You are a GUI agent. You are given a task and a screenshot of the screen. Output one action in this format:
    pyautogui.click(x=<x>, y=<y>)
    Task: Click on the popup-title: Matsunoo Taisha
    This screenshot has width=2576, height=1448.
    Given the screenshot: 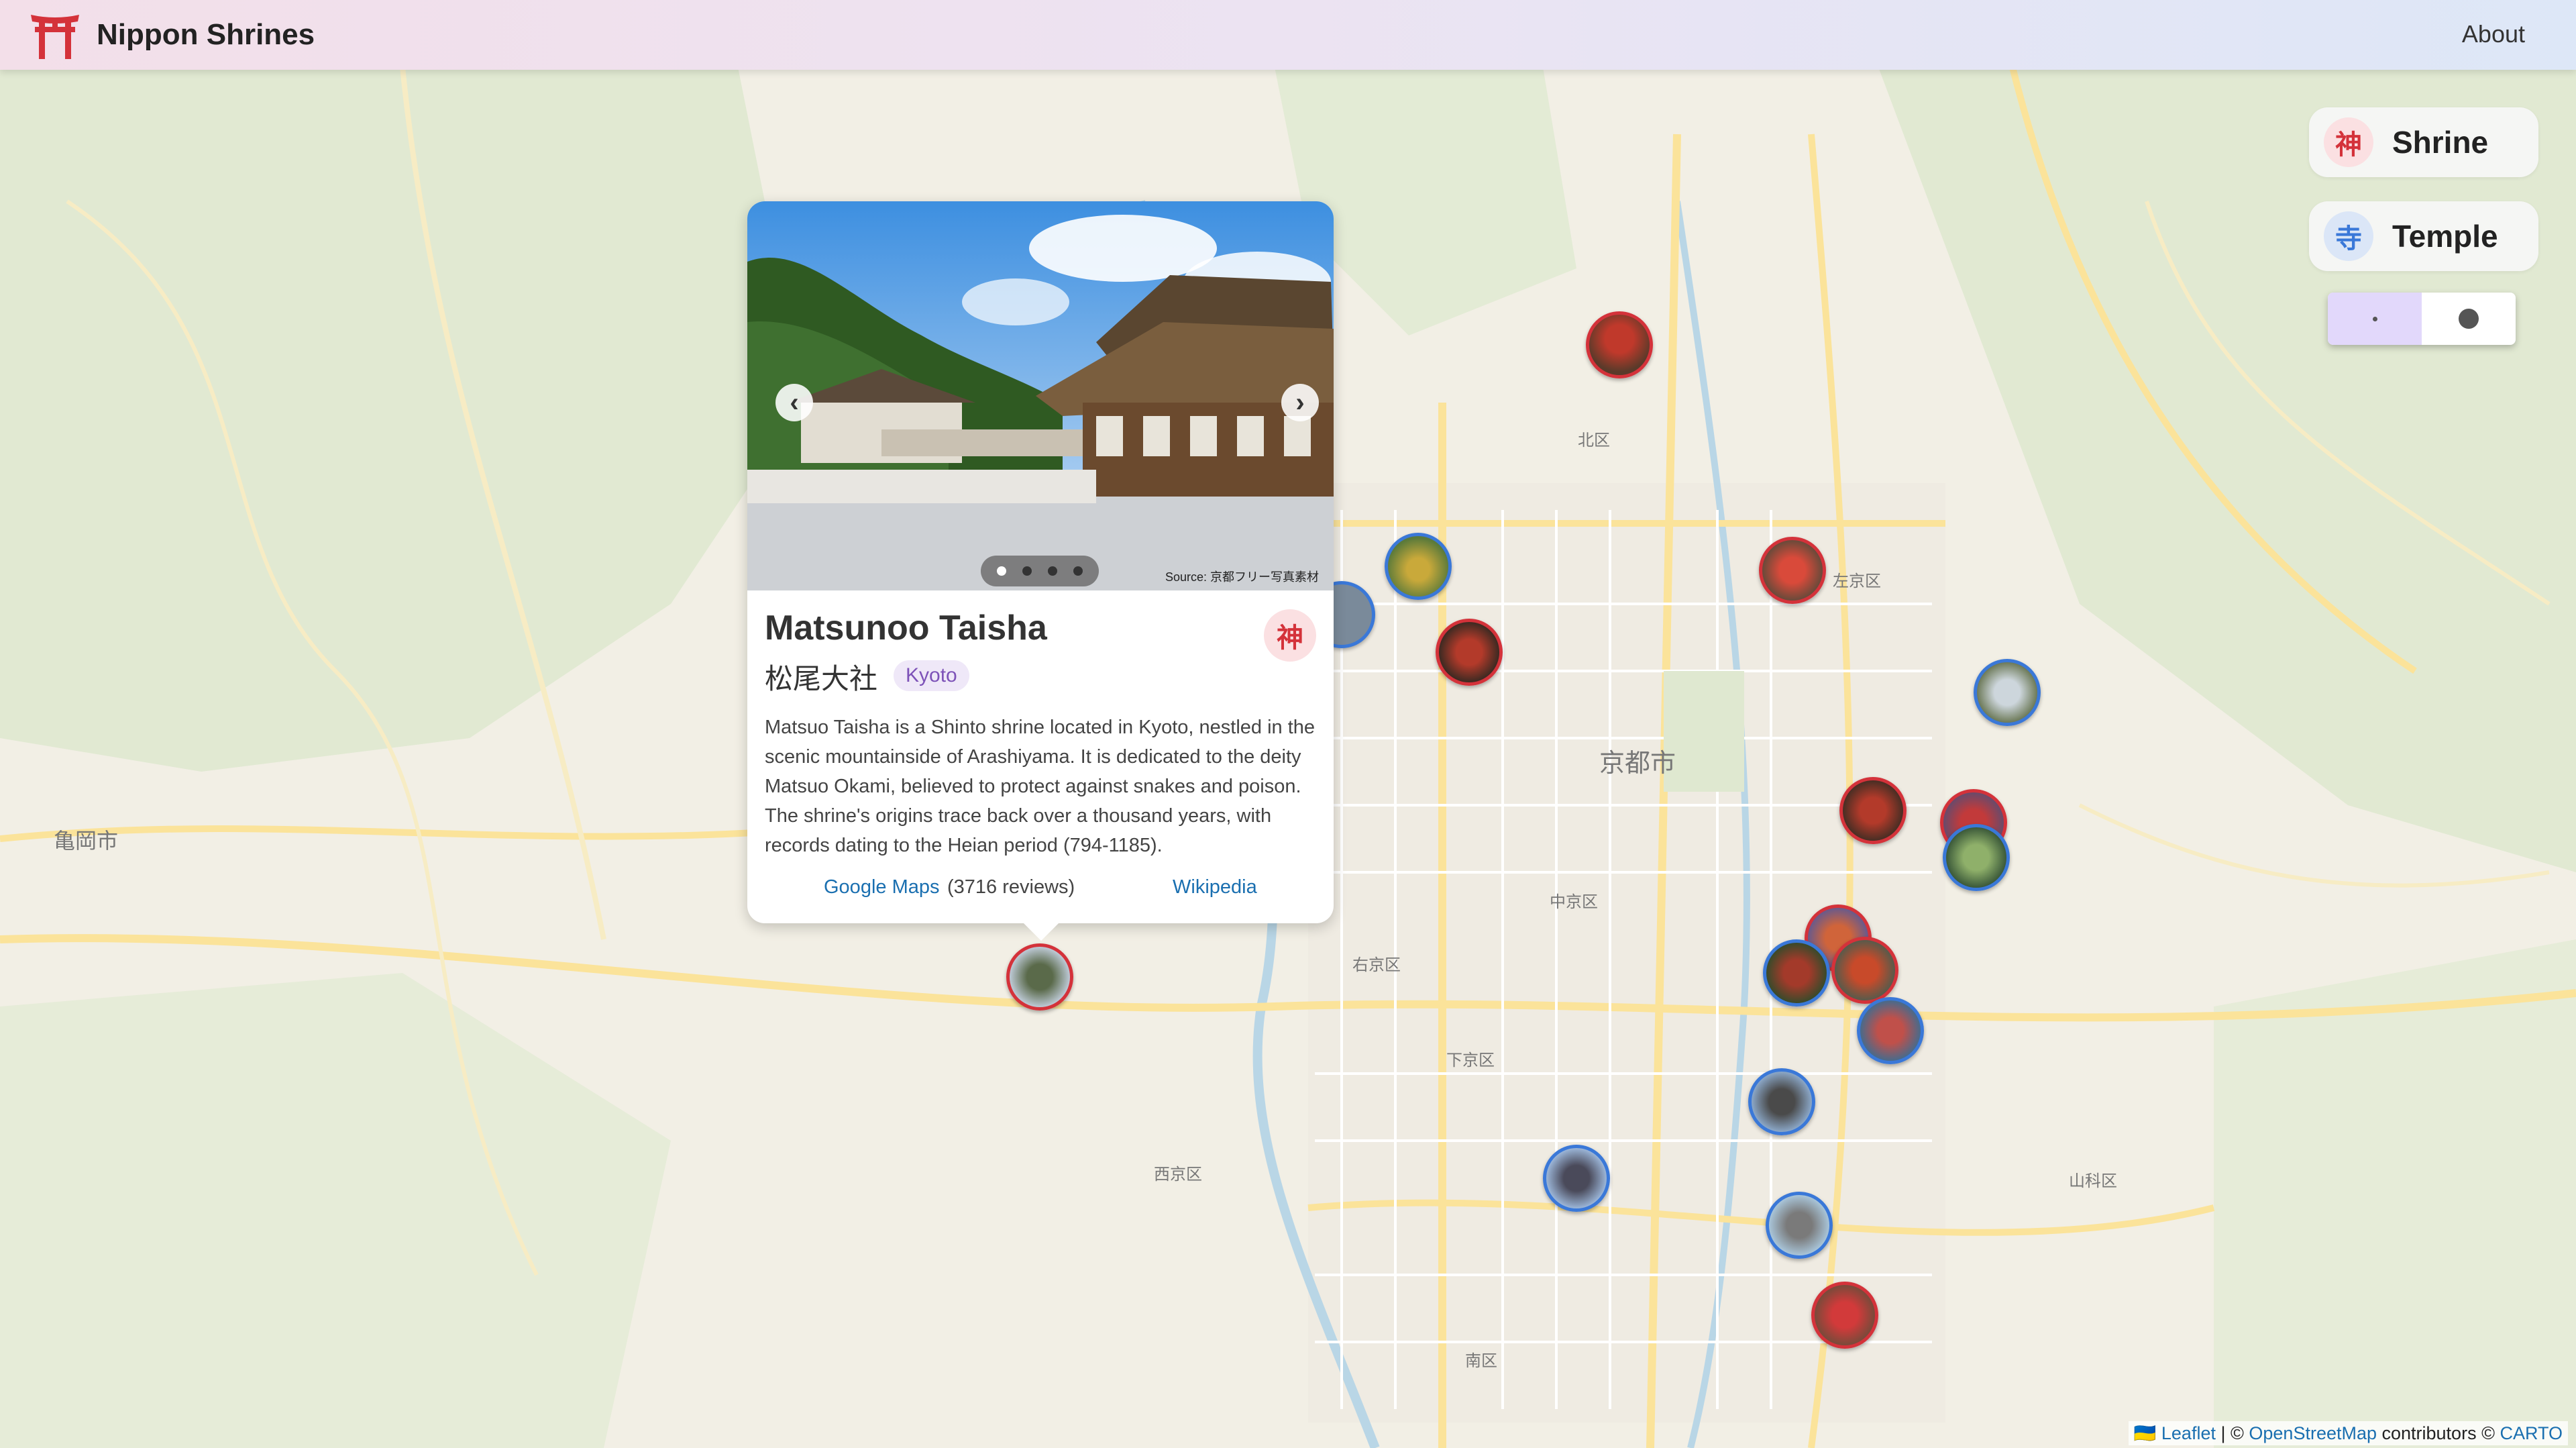 What is the action you would take?
    pyautogui.click(x=906, y=628)
    